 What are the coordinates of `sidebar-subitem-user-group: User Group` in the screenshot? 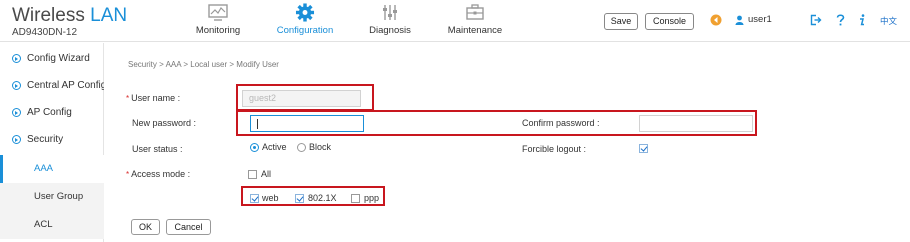 It's located at (52, 197).